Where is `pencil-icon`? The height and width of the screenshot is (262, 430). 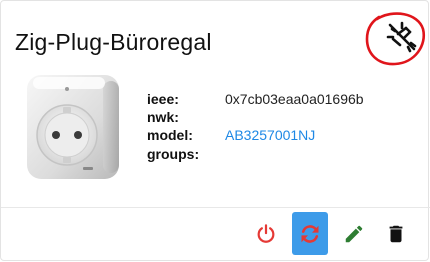
pencil-icon is located at coordinates (354, 233).